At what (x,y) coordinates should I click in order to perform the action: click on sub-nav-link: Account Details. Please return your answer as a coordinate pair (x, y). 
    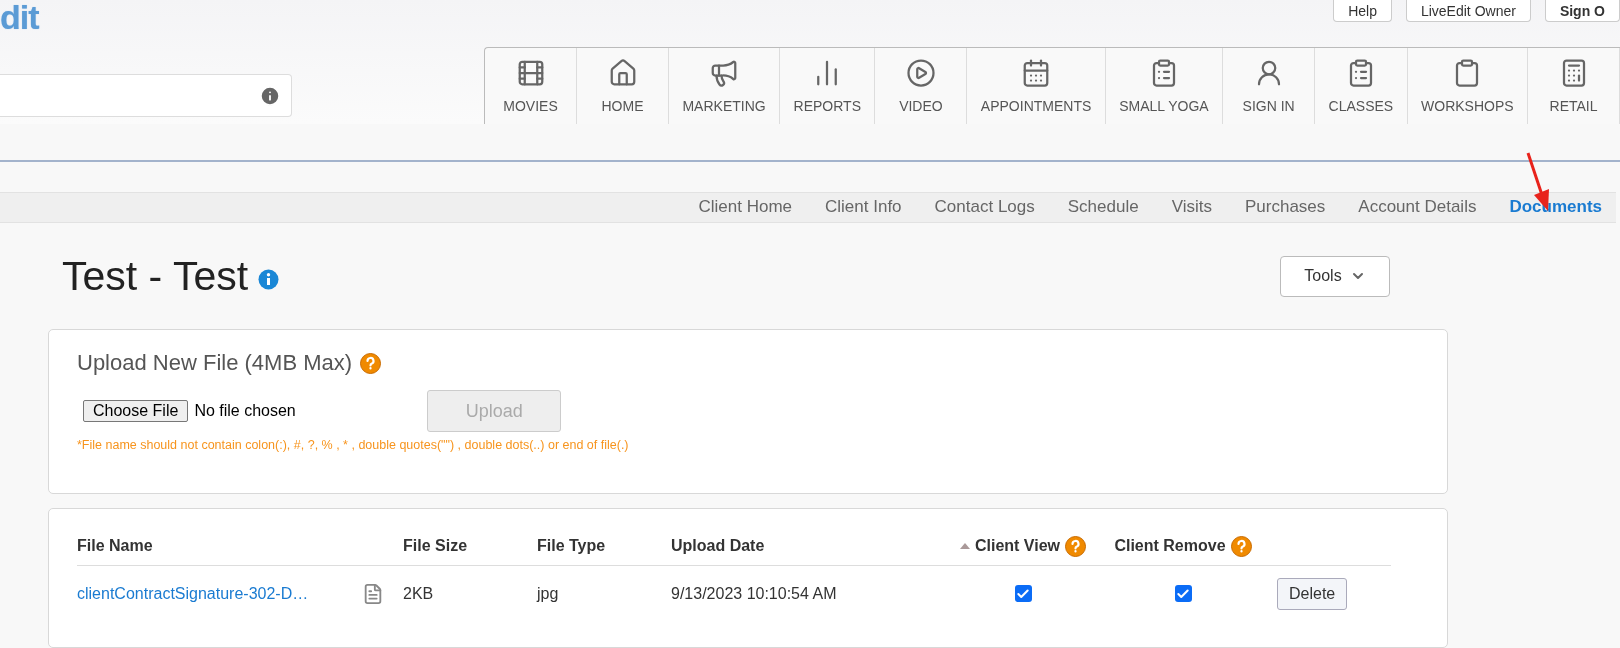
    Looking at the image, I should click on (1417, 207).